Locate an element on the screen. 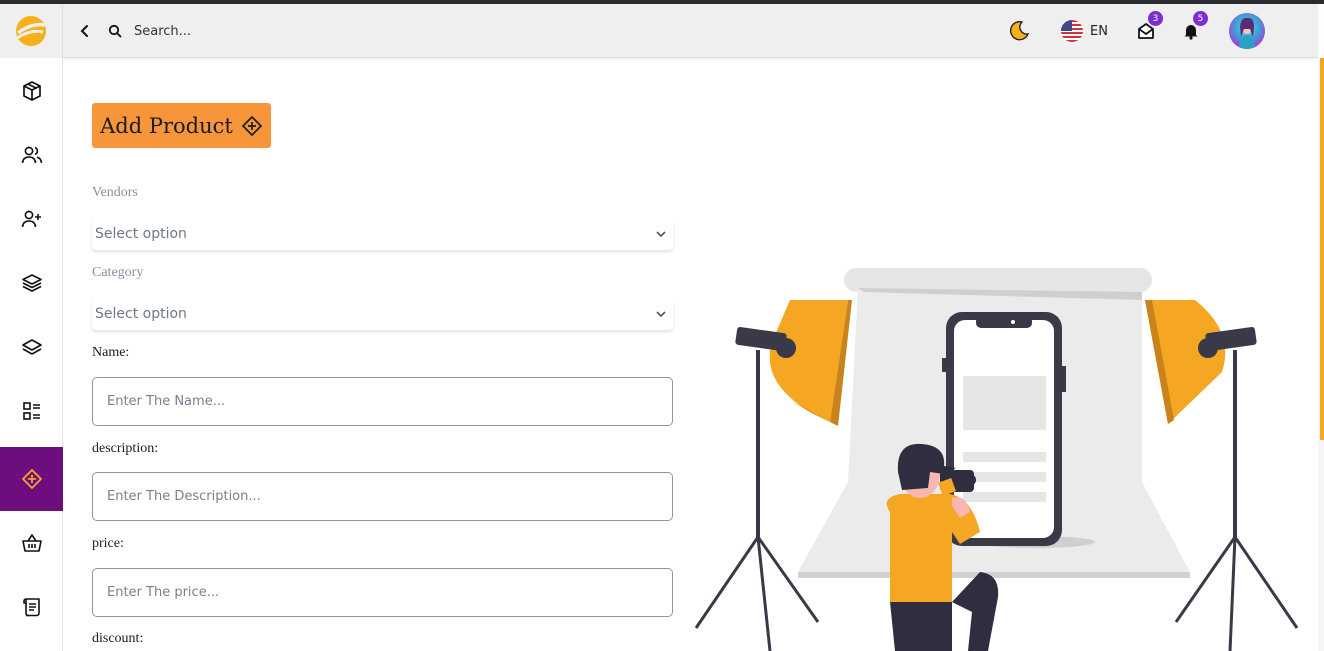 This screenshot has width=1324, height=651. messages-badge: 3 is located at coordinates (1155, 18).